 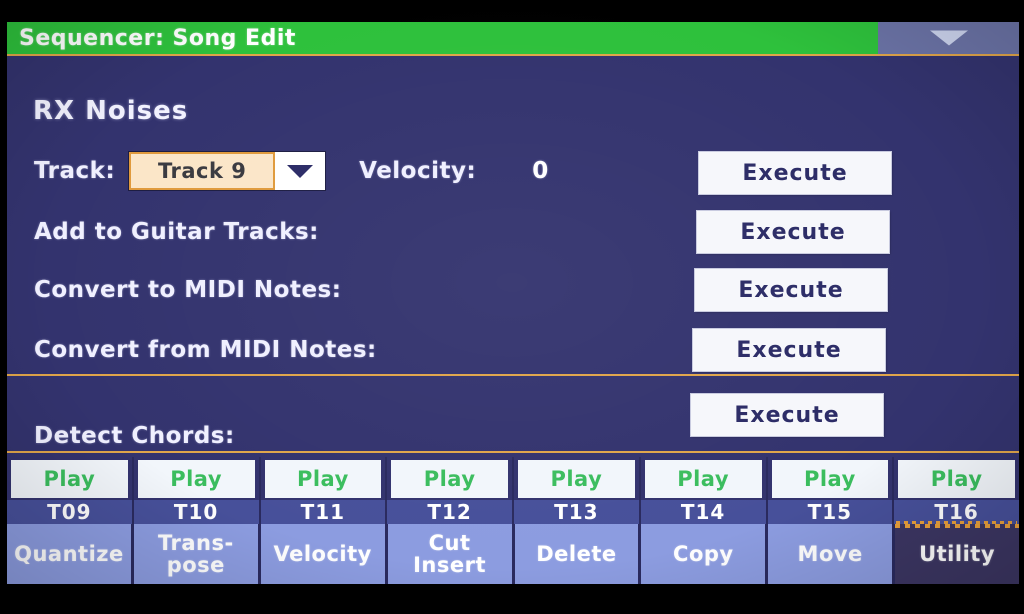 I want to click on tab-cut-insert: Cut Insert, so click(x=448, y=554).